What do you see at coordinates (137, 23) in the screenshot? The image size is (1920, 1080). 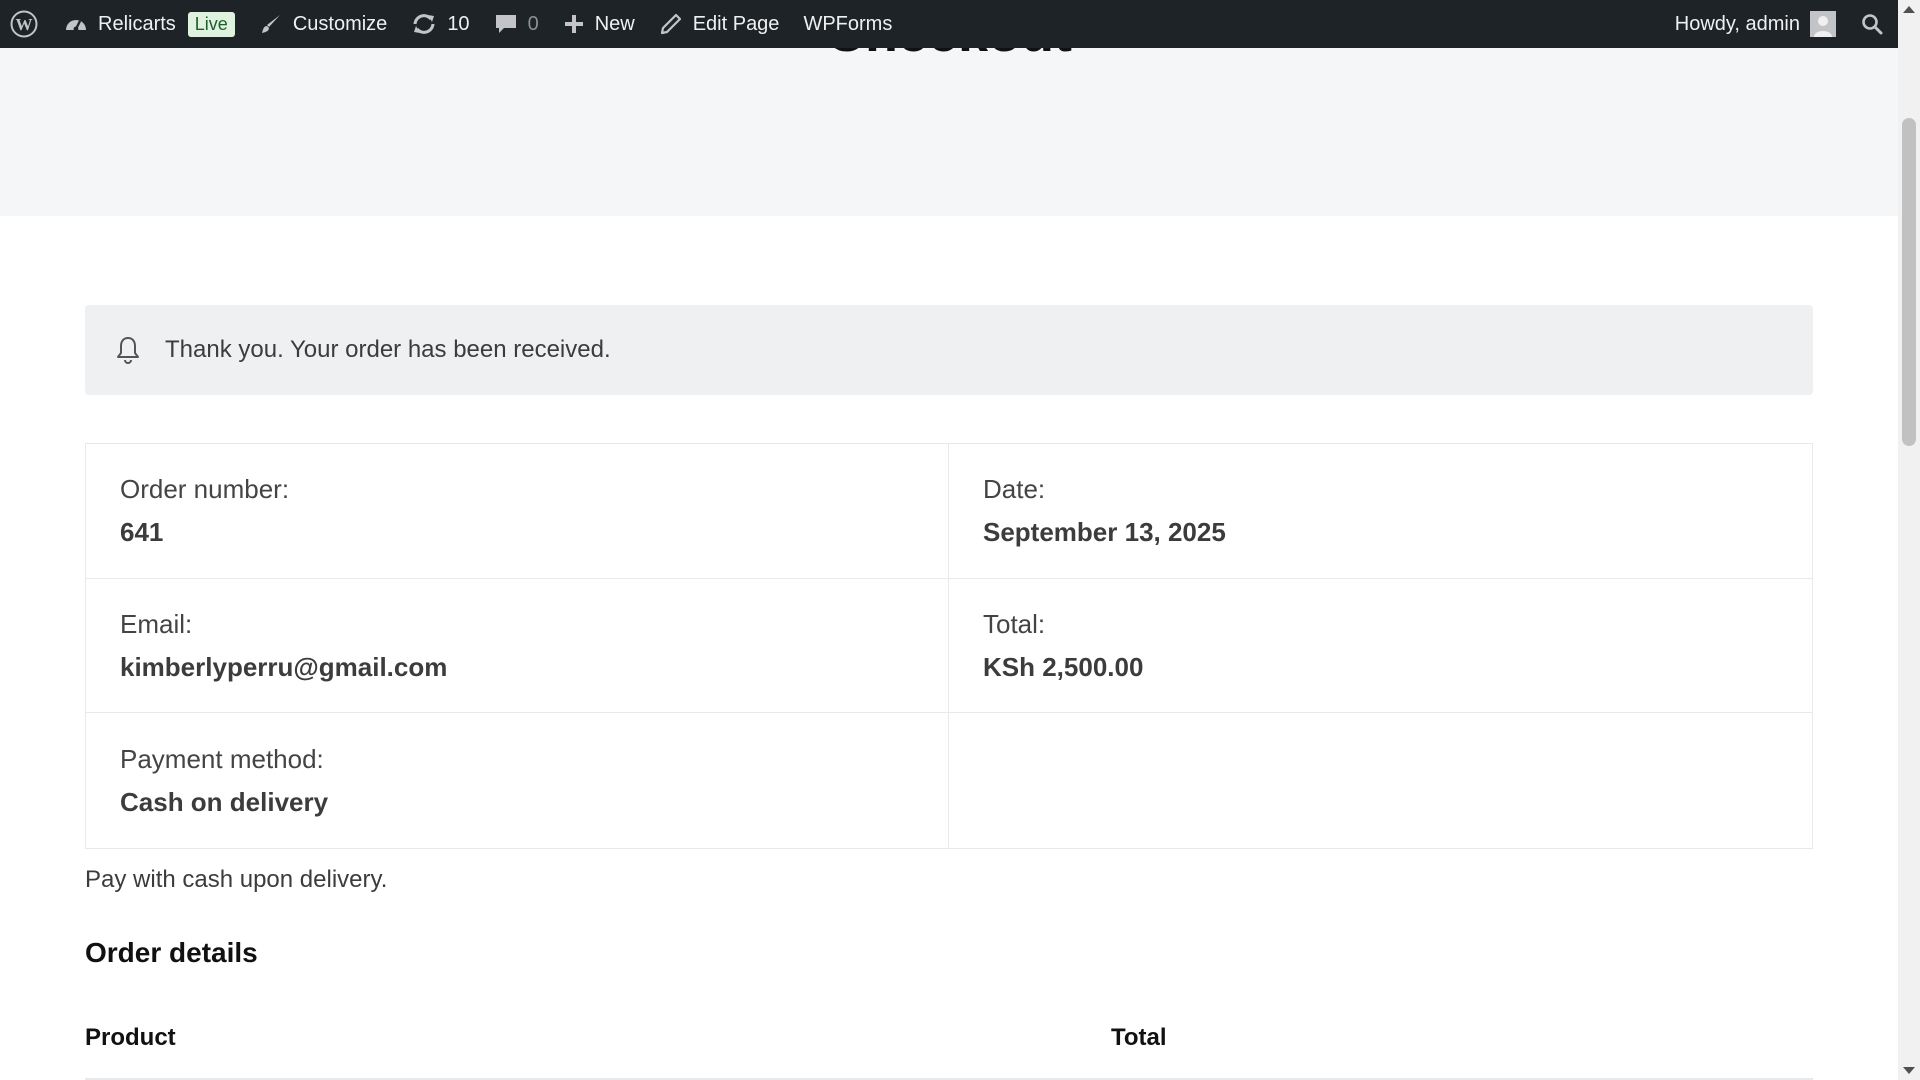 I see `site-name: Relicarts` at bounding box center [137, 23].